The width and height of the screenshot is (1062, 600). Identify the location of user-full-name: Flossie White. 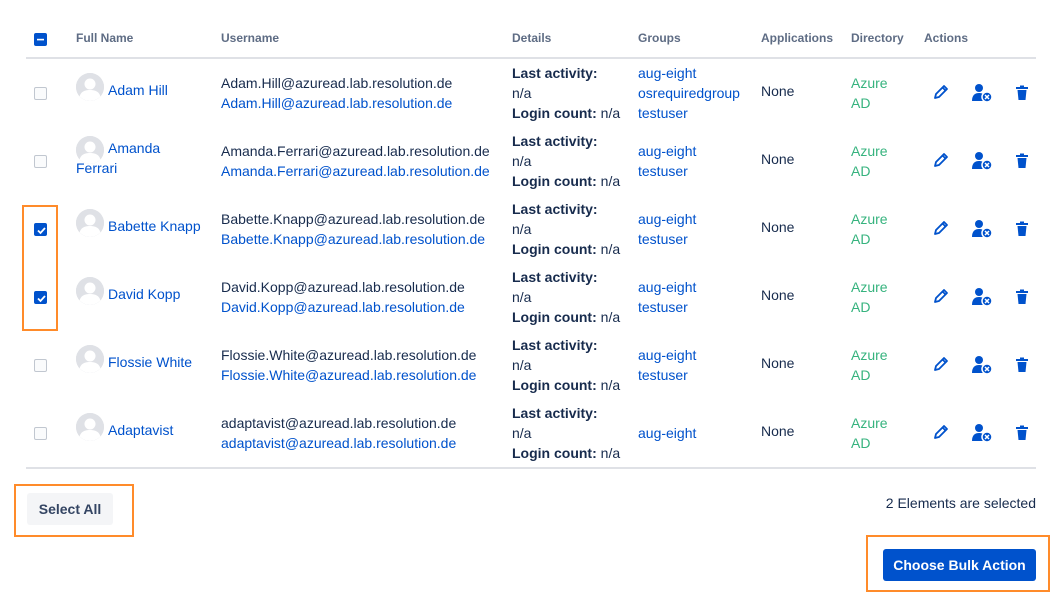
(146, 362).